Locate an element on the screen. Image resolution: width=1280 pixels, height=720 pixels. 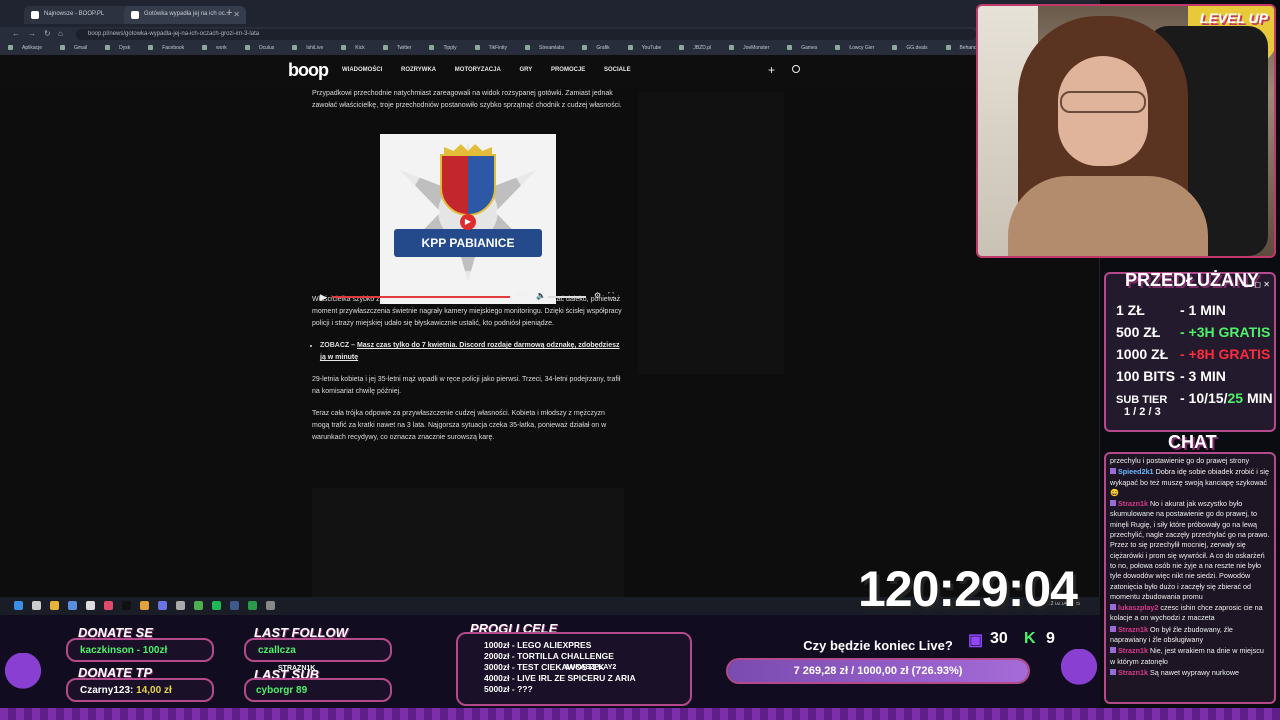
bookmark-item: Łowcy Gier is located at coordinates (859, 48).